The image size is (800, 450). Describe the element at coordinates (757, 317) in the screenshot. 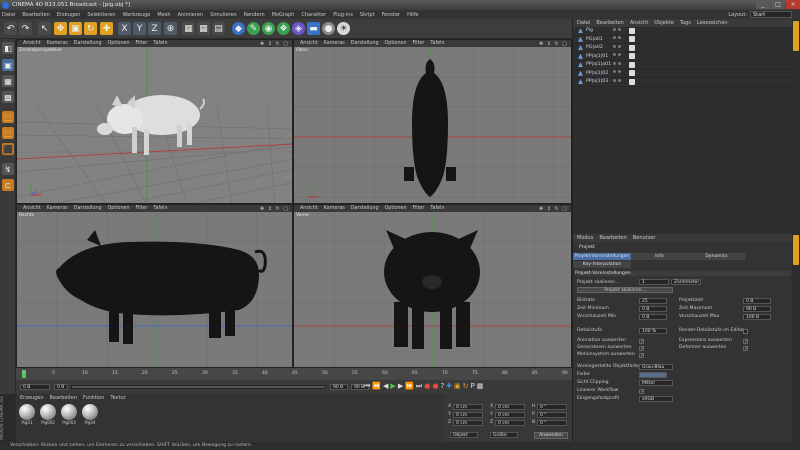

I see `attr-value-field: 100 B` at that location.